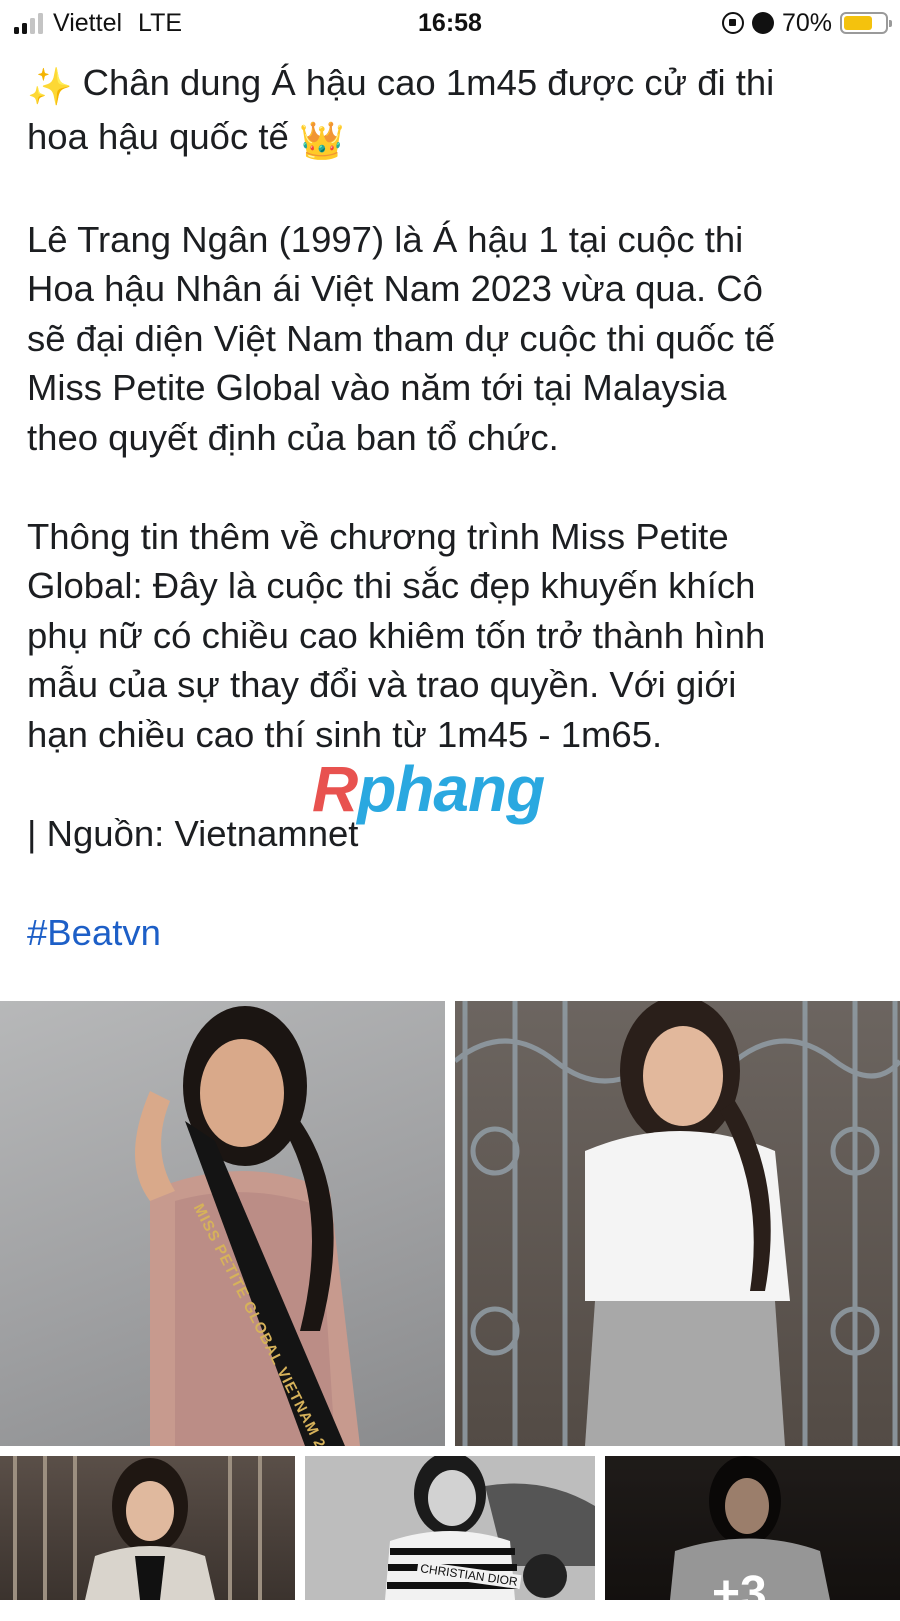 Image resolution: width=900 pixels, height=1621 pixels. What do you see at coordinates (50, 86) in the screenshot?
I see `sparkles-icon: ✨` at bounding box center [50, 86].